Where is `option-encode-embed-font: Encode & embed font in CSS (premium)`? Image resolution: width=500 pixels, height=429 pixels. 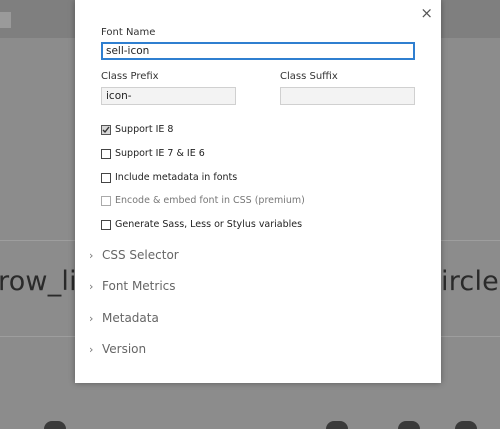
option-encode-embed-font: Encode & embed font in CSS (premium) is located at coordinates (203, 200).